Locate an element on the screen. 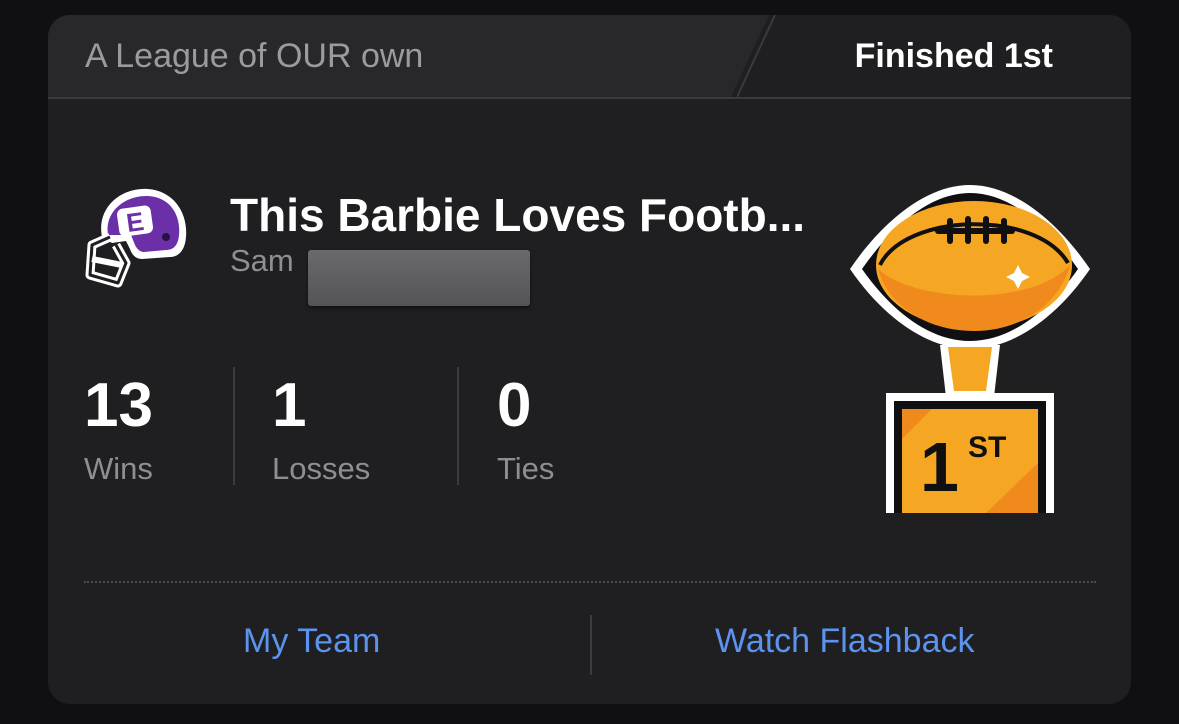  ties-label: Ties is located at coordinates (526, 468).